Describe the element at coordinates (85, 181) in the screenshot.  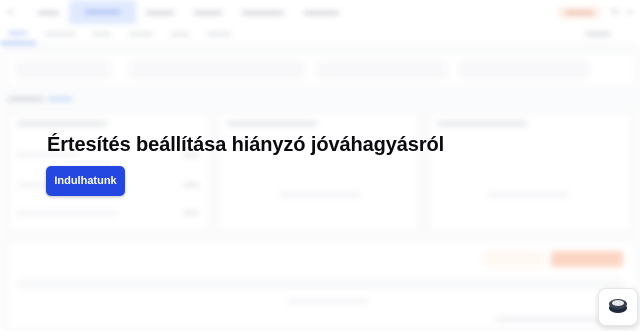
I see `start-button: Indulhatunk` at that location.